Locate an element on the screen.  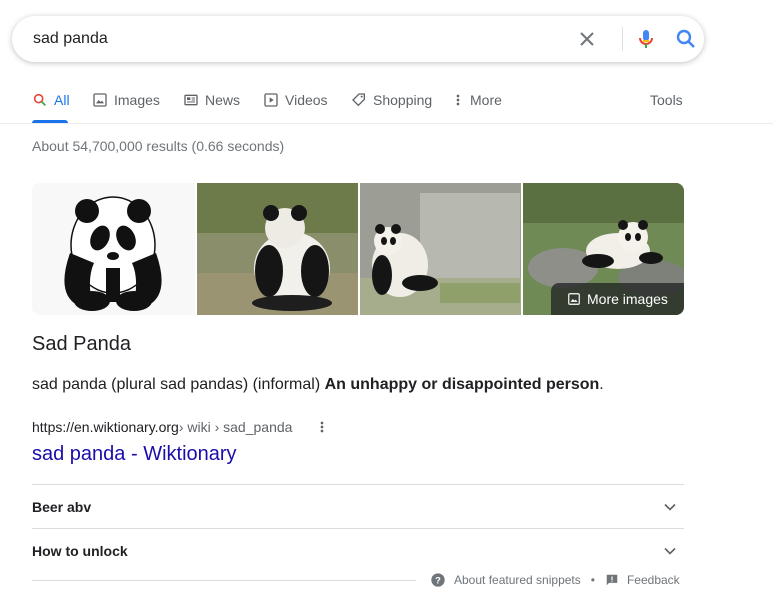
close-icon is located at coordinates (587, 39).